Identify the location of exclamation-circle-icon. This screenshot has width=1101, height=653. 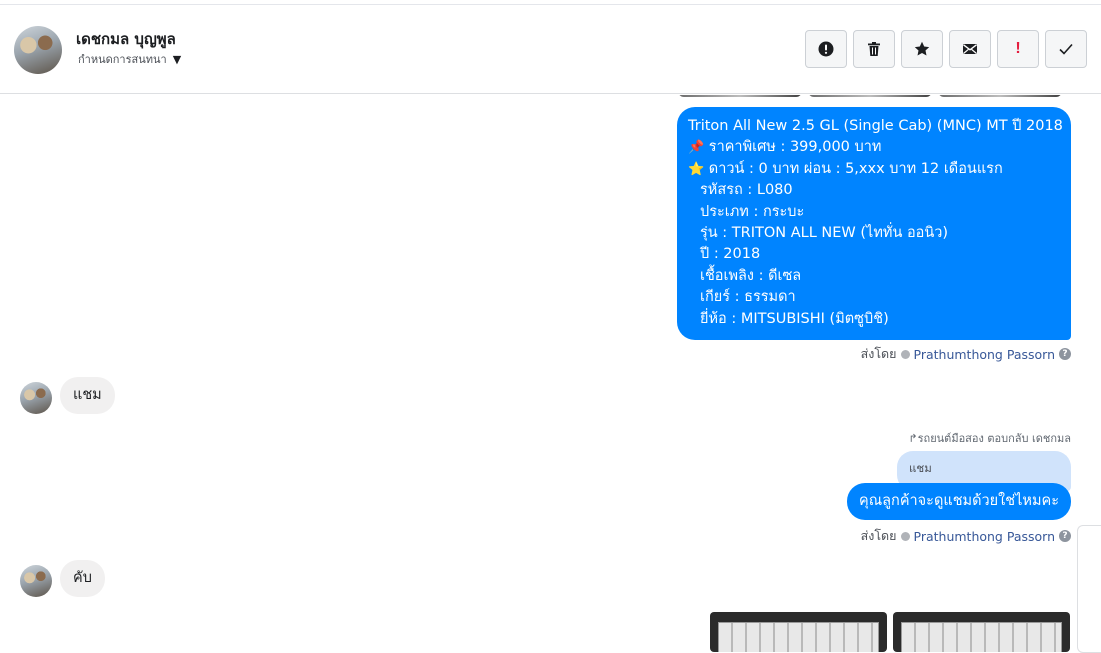
(826, 49).